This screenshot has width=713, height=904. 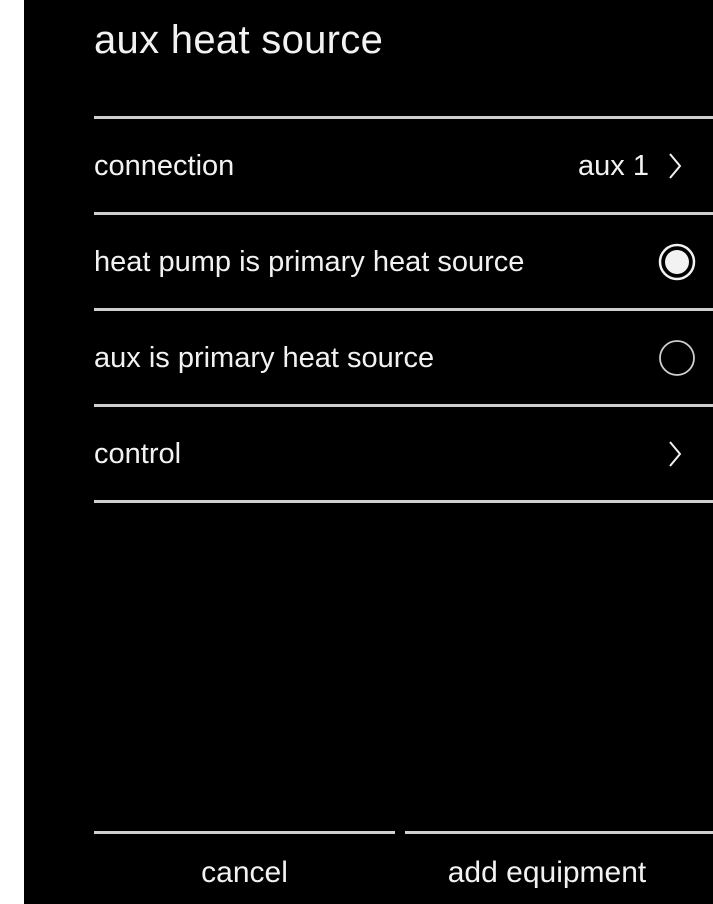 What do you see at coordinates (244, 832) in the screenshot?
I see `cancel-button-line` at bounding box center [244, 832].